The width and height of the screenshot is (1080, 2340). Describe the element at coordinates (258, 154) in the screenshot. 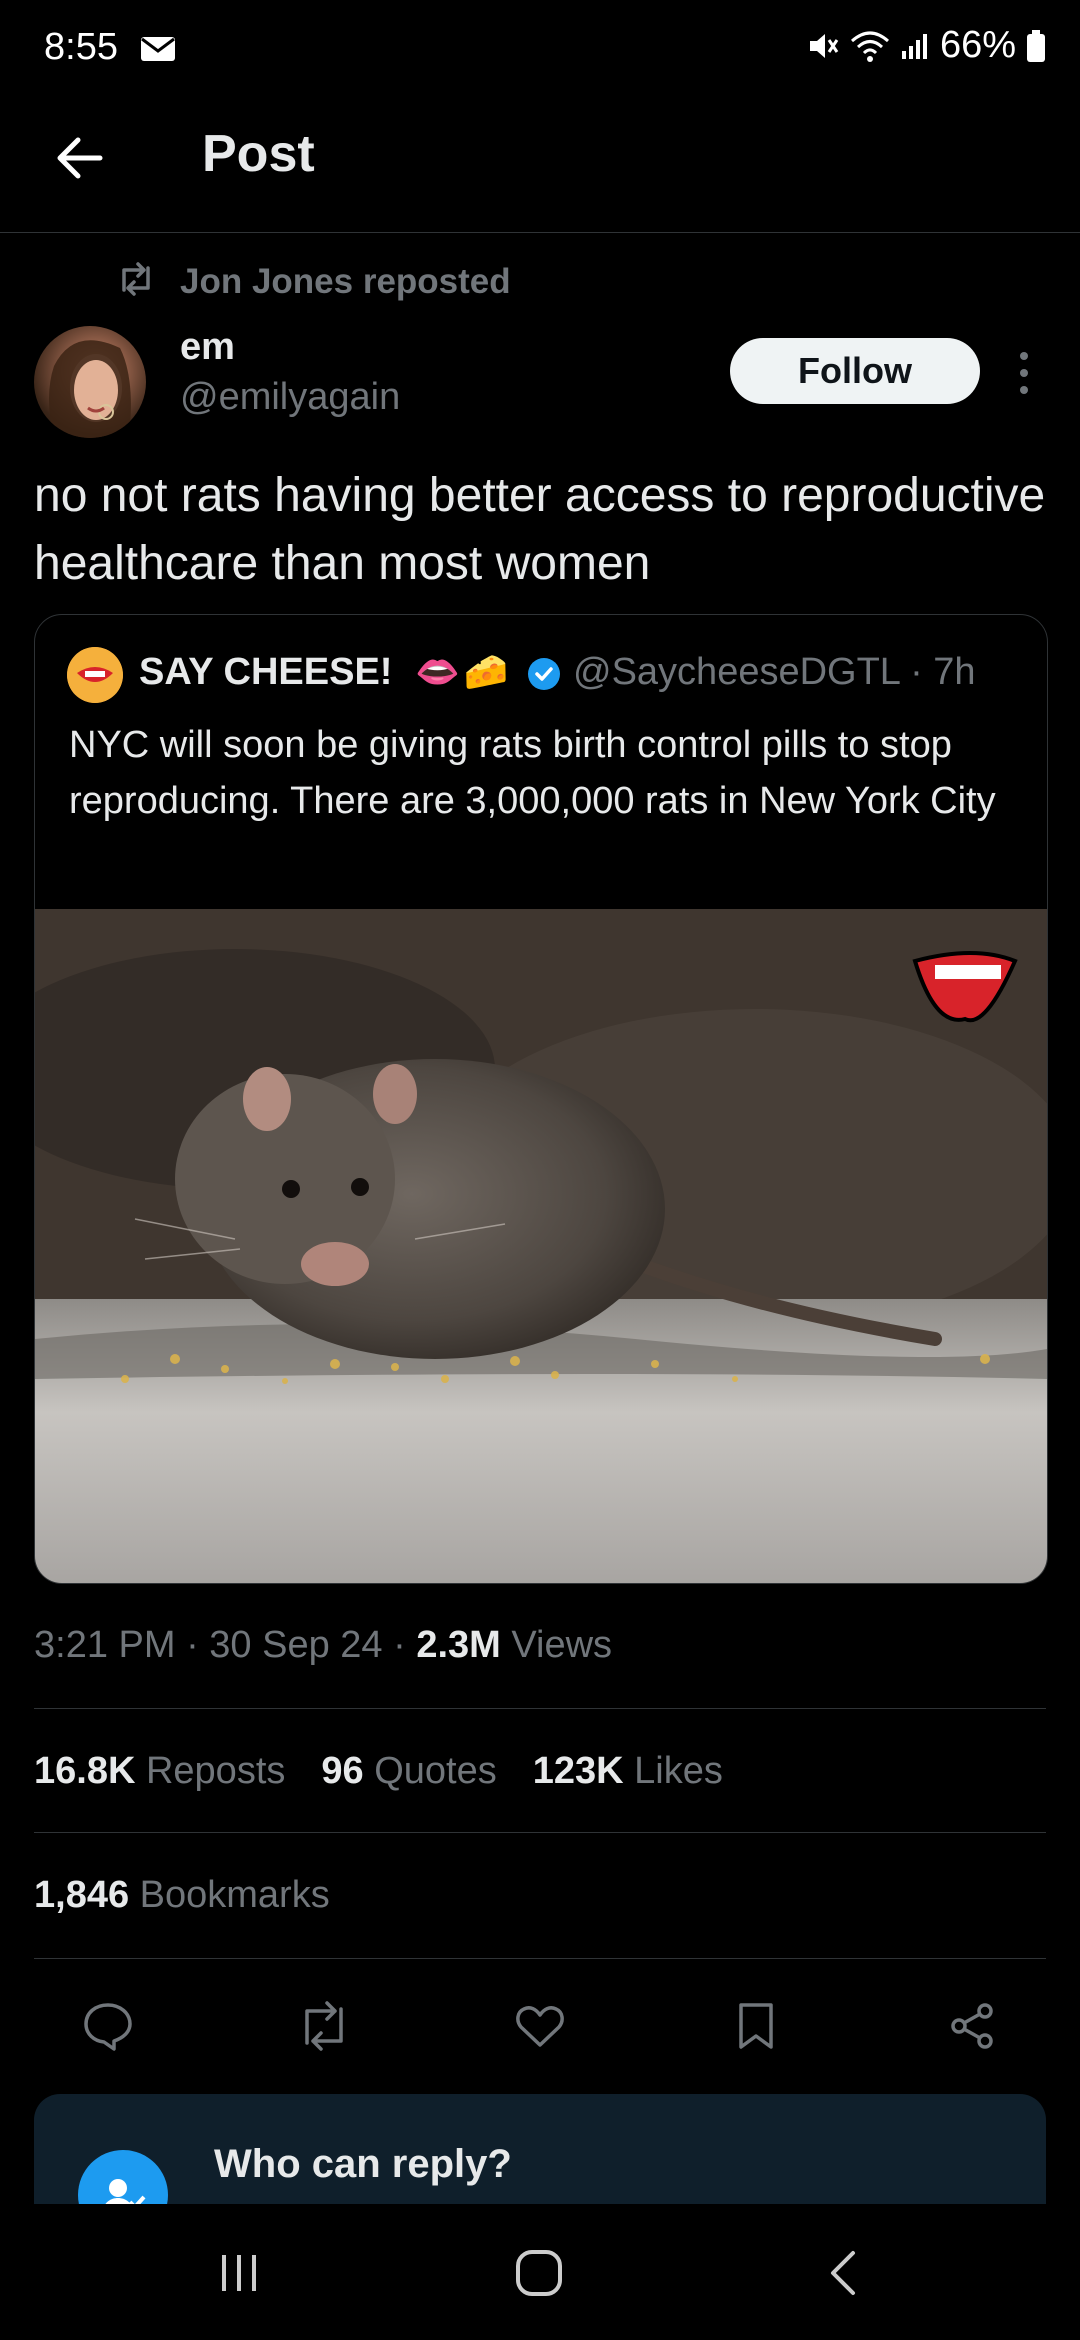

I see `page-title: Post` at that location.